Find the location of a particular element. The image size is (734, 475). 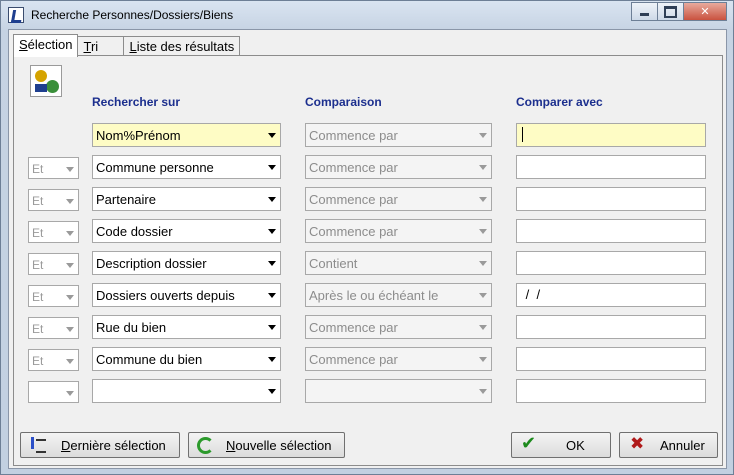

tab-strip: Sélection Tri Liste des résultats is located at coordinates (127, 45).